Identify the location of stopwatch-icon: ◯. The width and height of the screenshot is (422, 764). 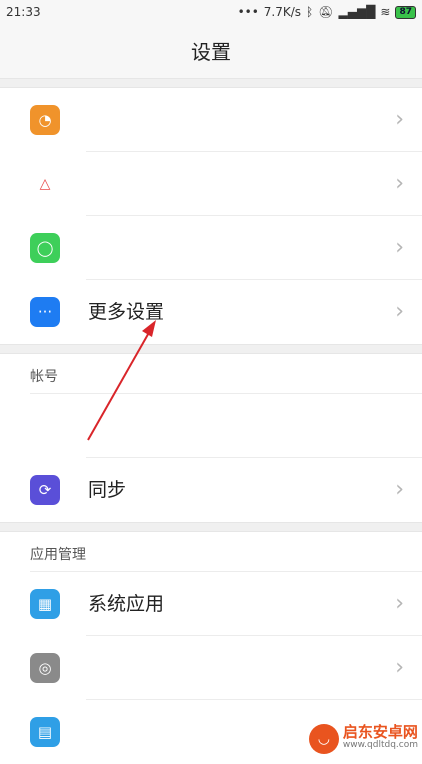
(45, 248).